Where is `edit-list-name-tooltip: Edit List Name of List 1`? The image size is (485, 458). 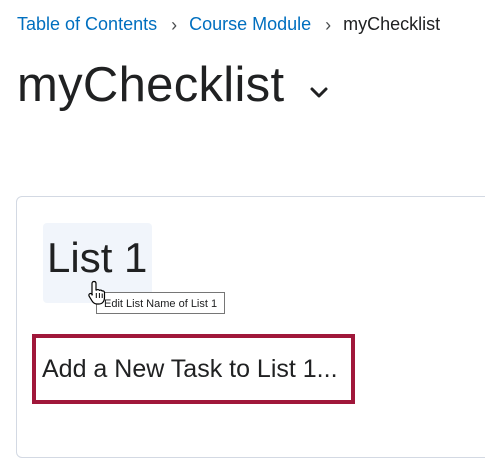 edit-list-name-tooltip: Edit List Name of List 1 is located at coordinates (161, 303).